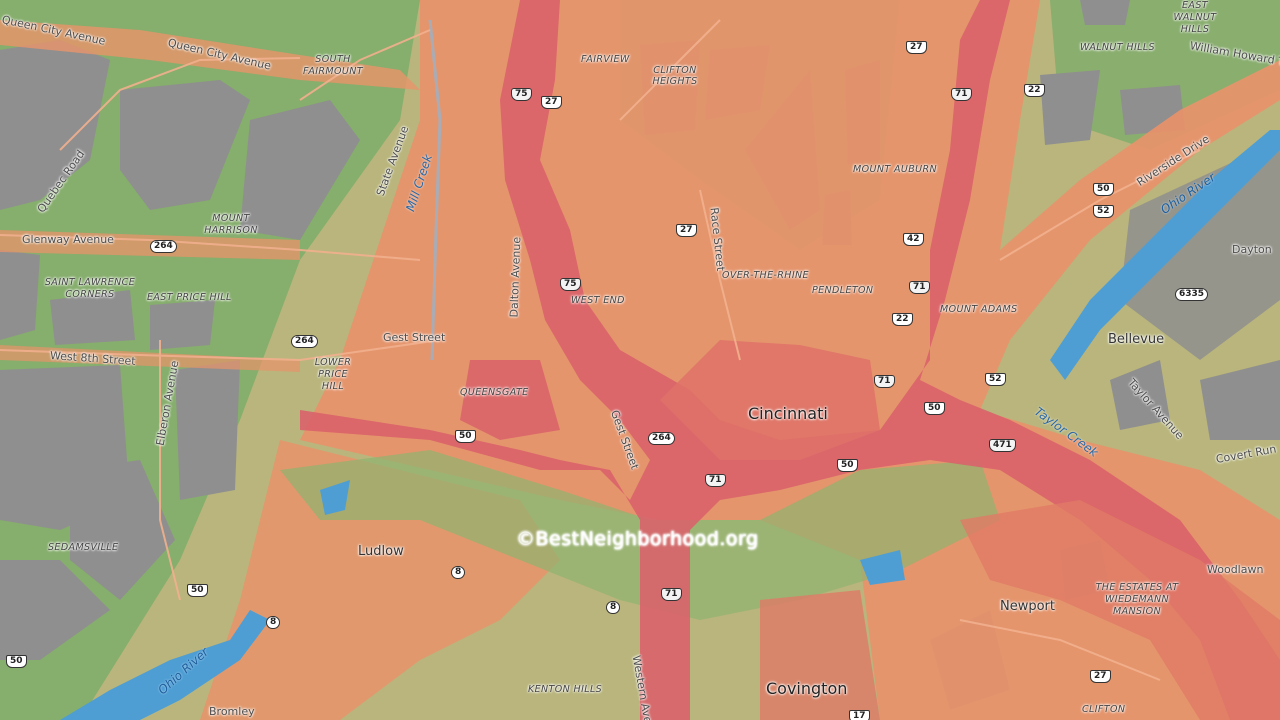 The image size is (1280, 720). Describe the element at coordinates (788, 414) in the screenshot. I see `place-cincinnati: Cincinnati` at that location.